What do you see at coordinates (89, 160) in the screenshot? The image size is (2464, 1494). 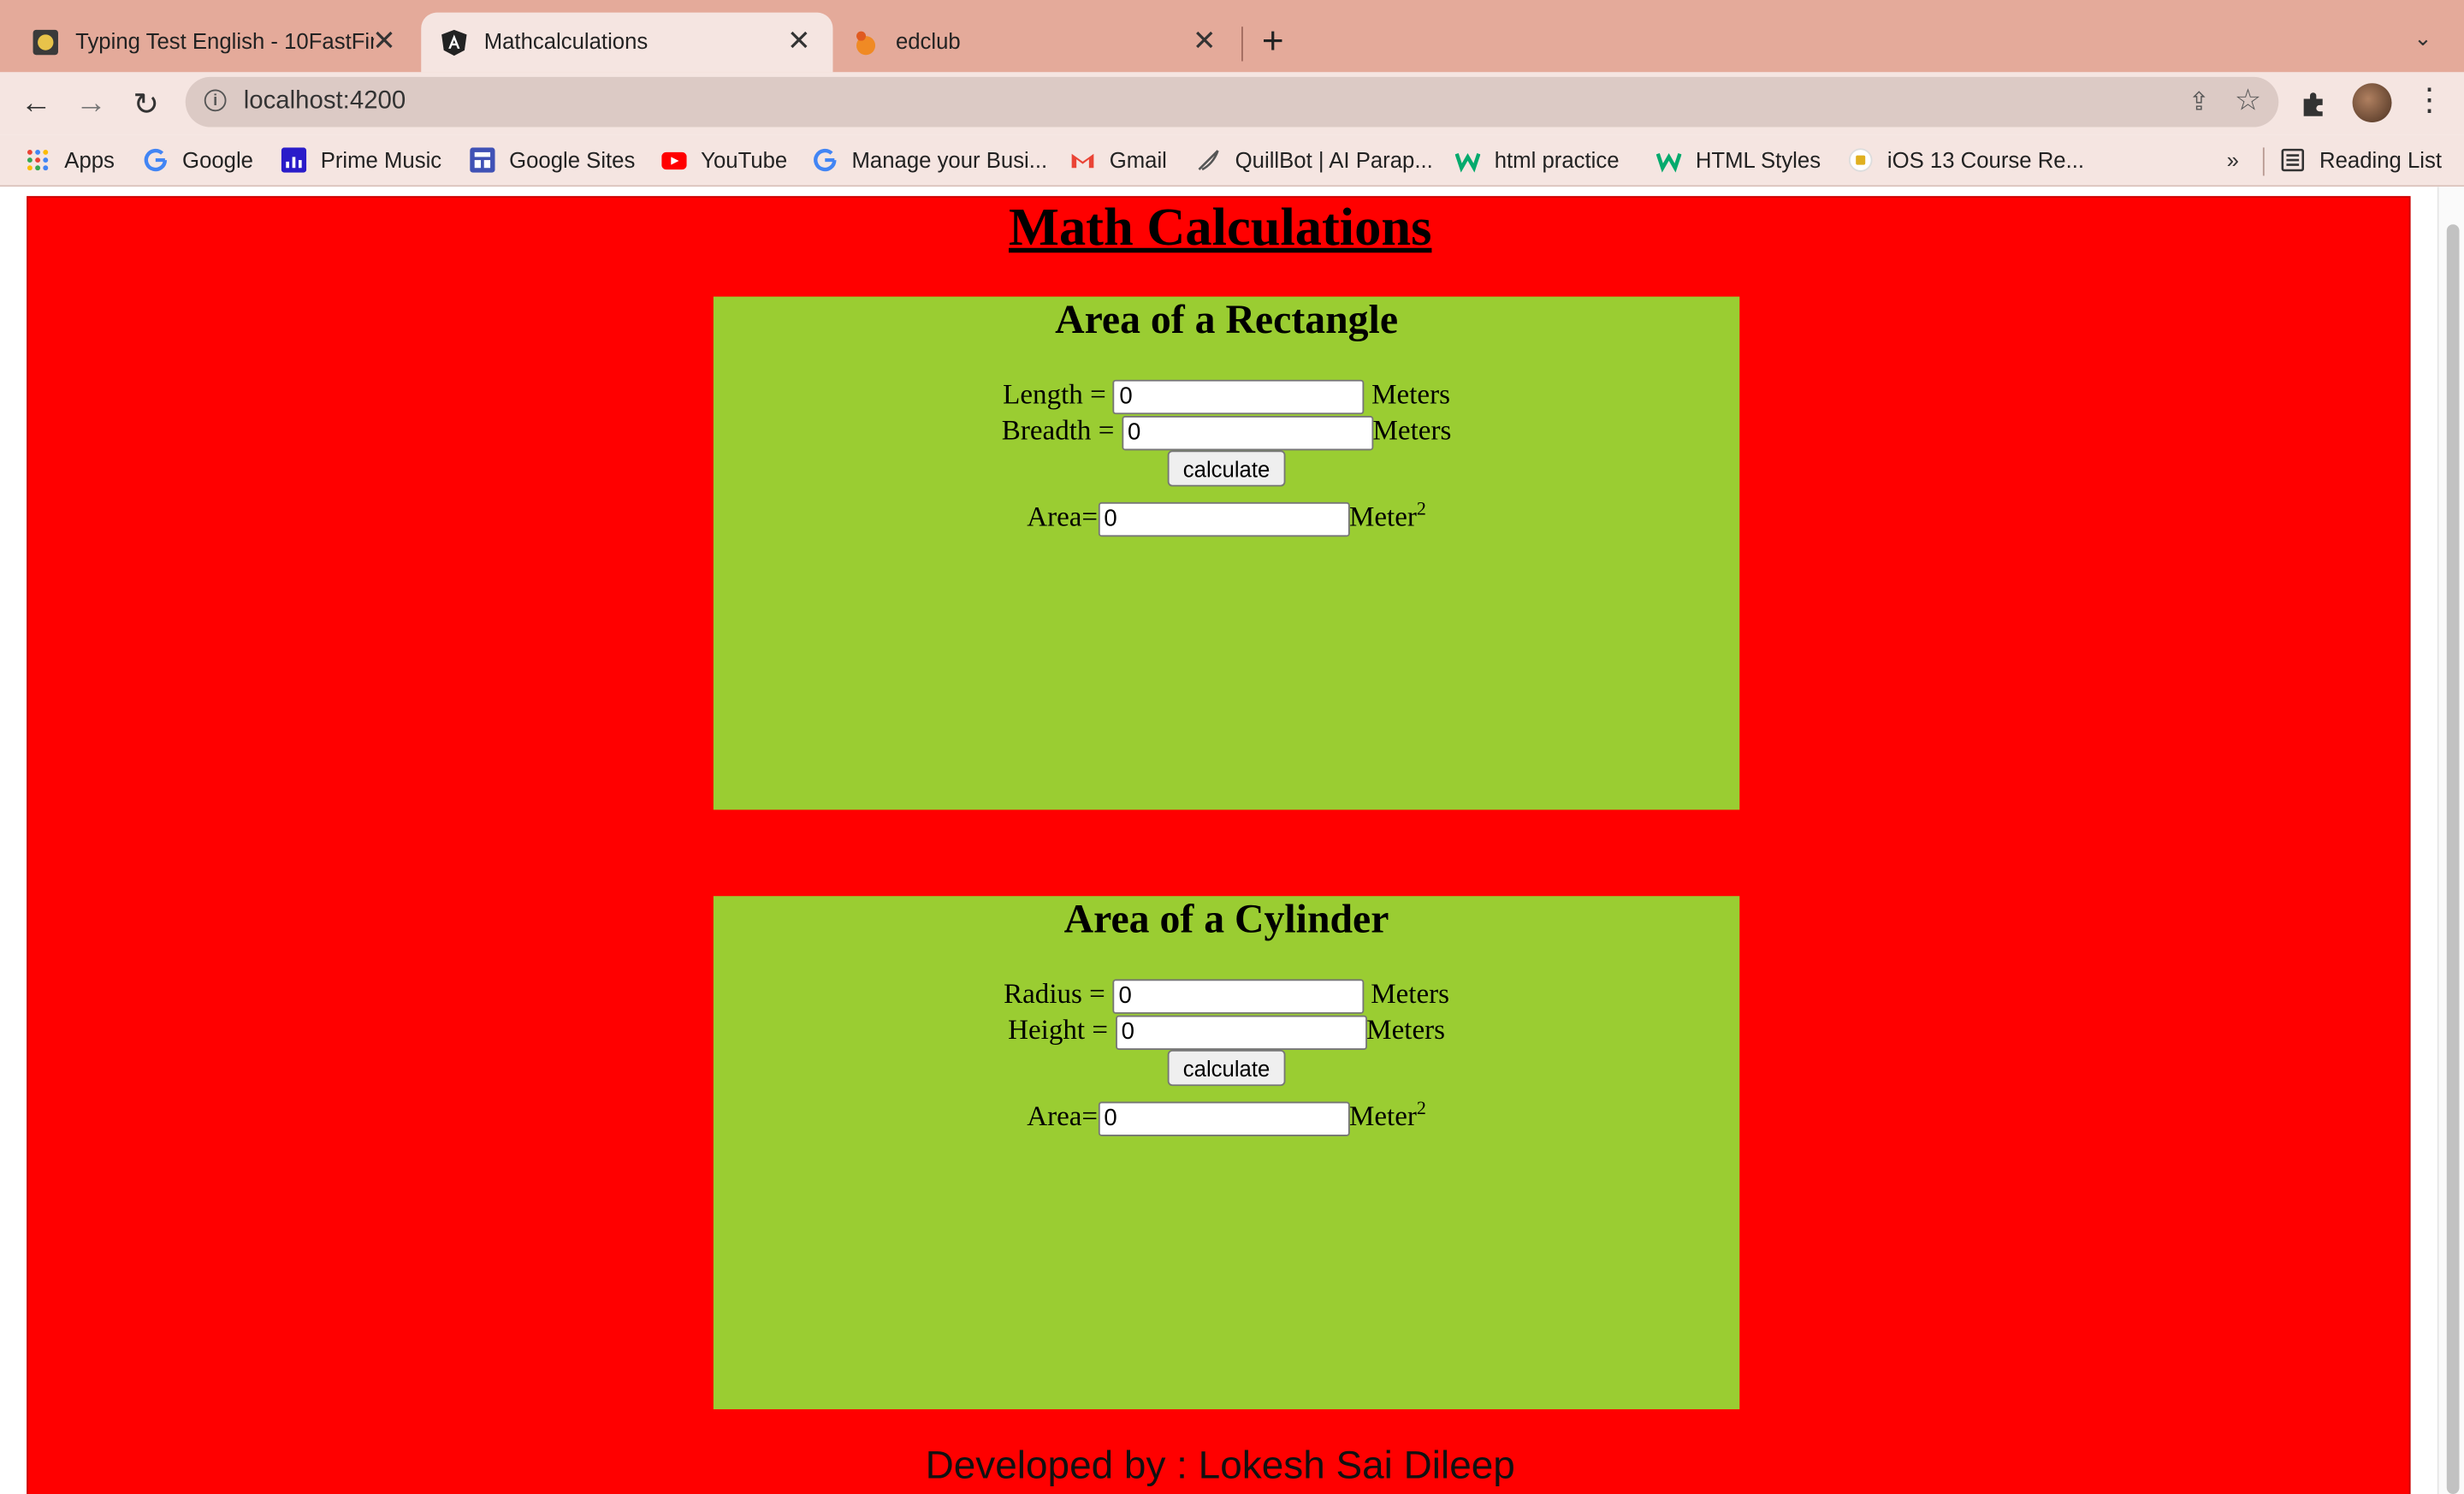 I see `bookmark-label: Apps` at bounding box center [89, 160].